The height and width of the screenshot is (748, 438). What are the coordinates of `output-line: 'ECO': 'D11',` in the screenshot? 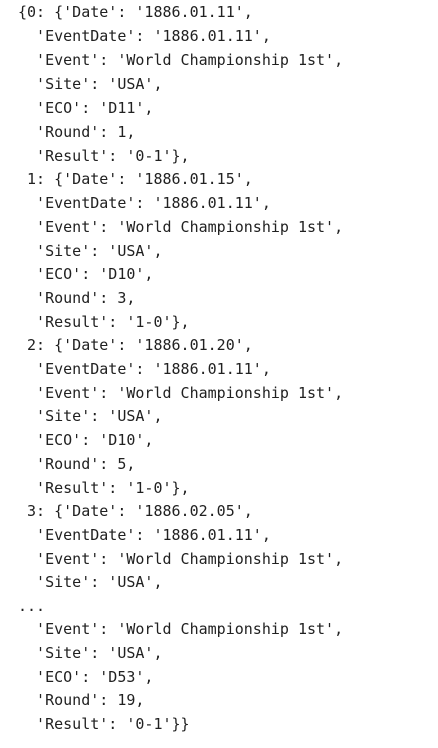 It's located at (86, 108).